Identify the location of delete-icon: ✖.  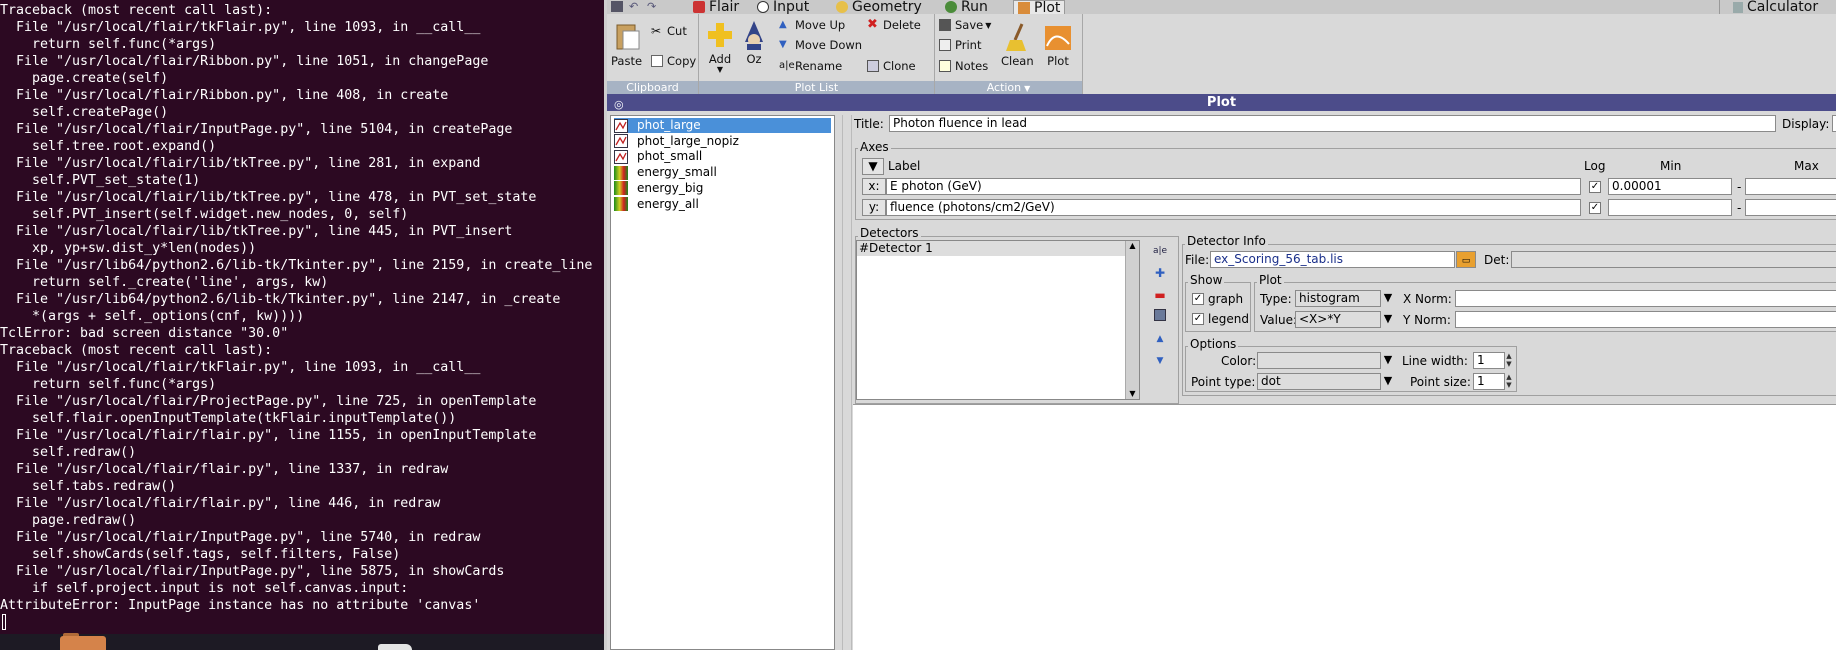
(872, 24).